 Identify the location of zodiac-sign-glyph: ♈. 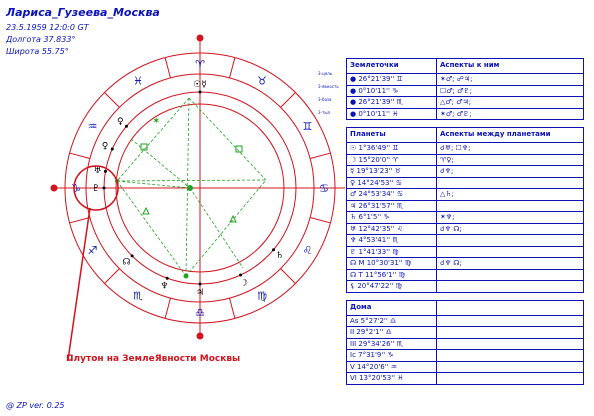
(200, 64).